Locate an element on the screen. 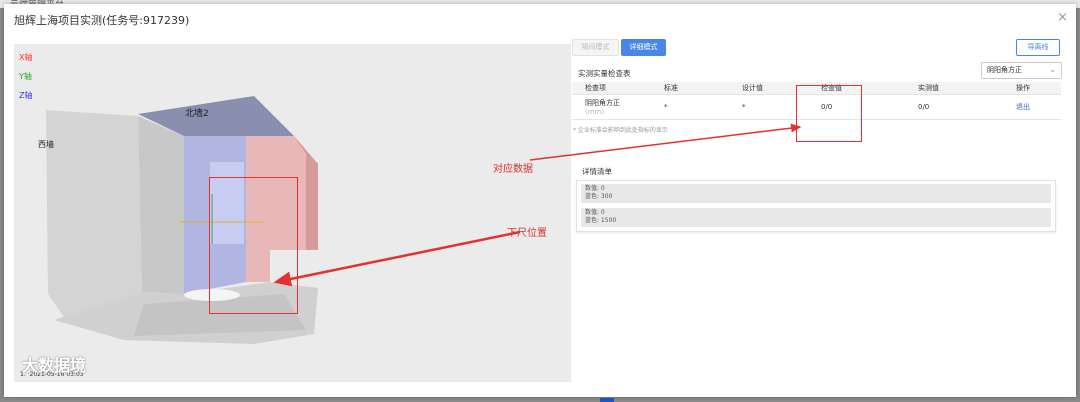  detail-list: 数值: 0 蓝色: 300 数值: 0 蓝色: 1500 is located at coordinates (816, 206).